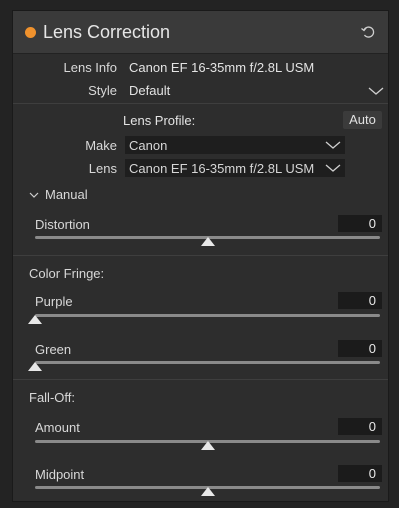 Image resolution: width=399 pixels, height=508 pixels. Describe the element at coordinates (101, 145) in the screenshot. I see `make-label: Make` at that location.